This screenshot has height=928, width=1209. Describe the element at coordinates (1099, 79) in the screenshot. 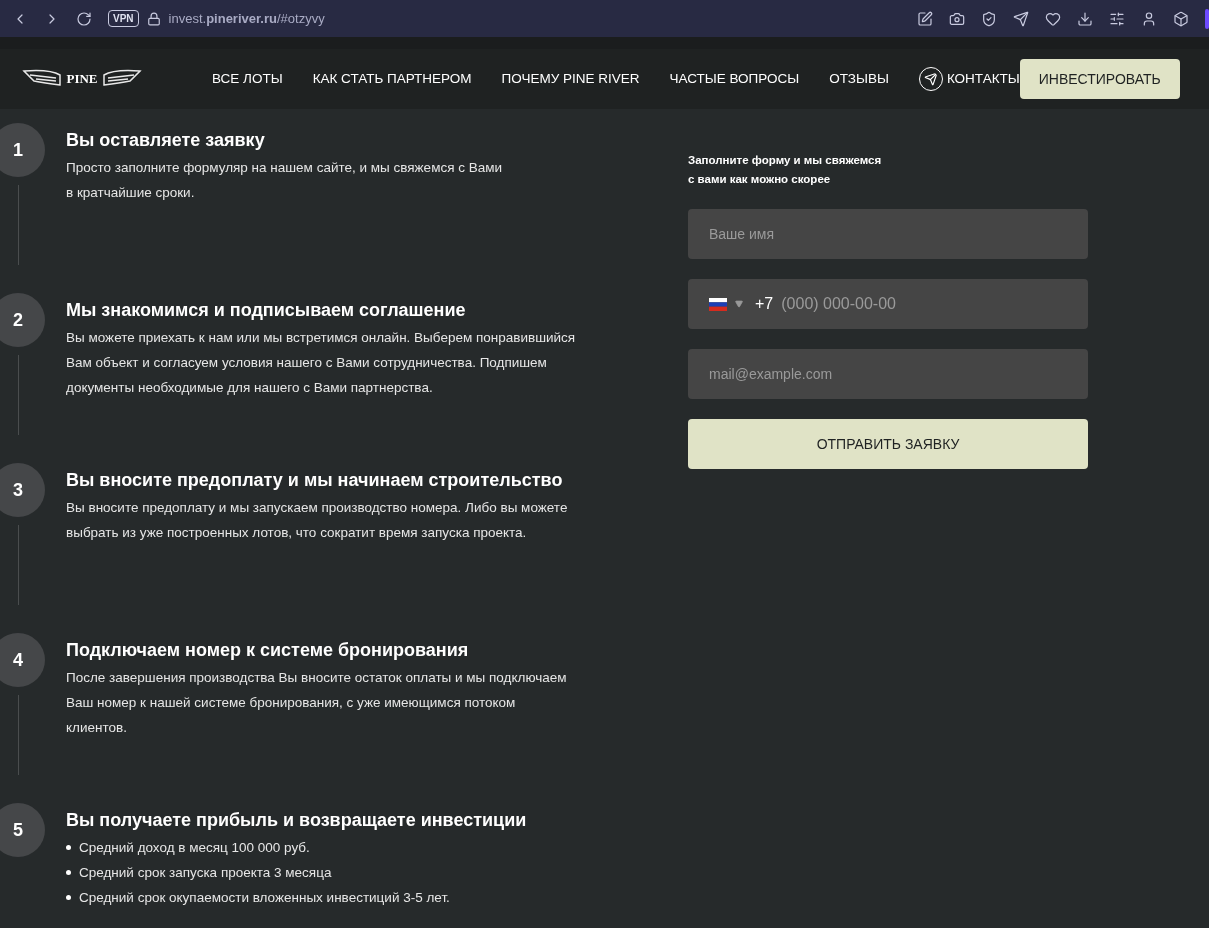

I see `invest-button: ИНВЕСТИРОВАТЬ` at that location.